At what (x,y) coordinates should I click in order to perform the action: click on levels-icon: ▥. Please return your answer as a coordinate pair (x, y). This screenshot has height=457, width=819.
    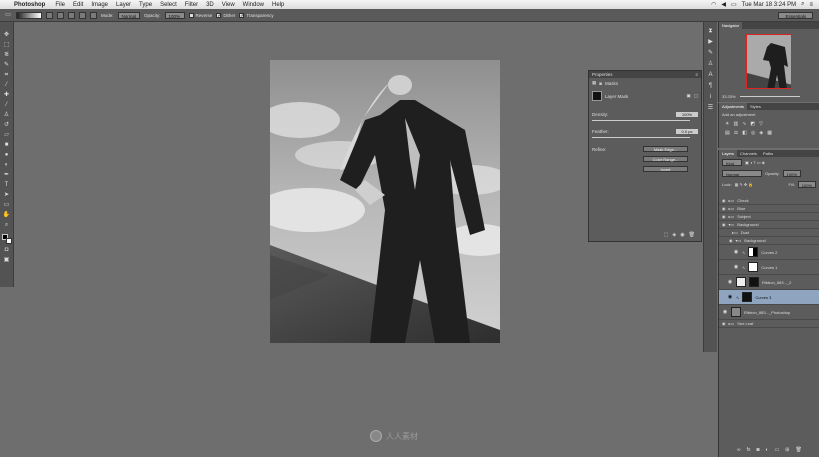
    Looking at the image, I should click on (735, 124).